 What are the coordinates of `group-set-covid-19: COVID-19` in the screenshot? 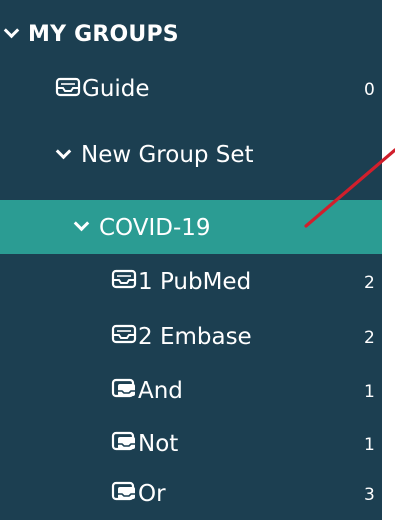 It's located at (191, 227).